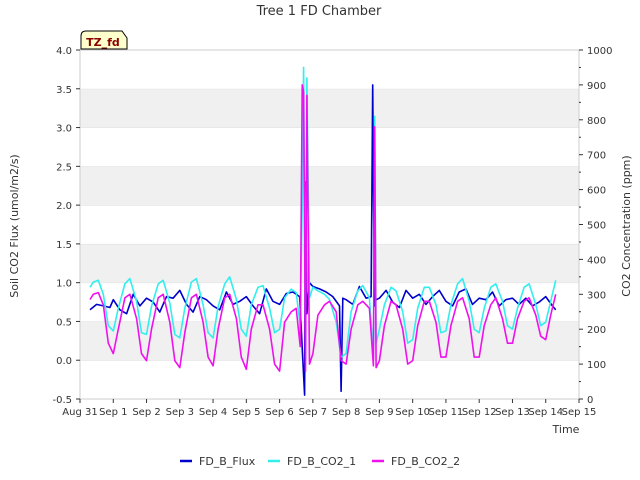 The image size is (640, 480). Describe the element at coordinates (596, 365) in the screenshot. I see `y-right-tick-label: 100` at that location.